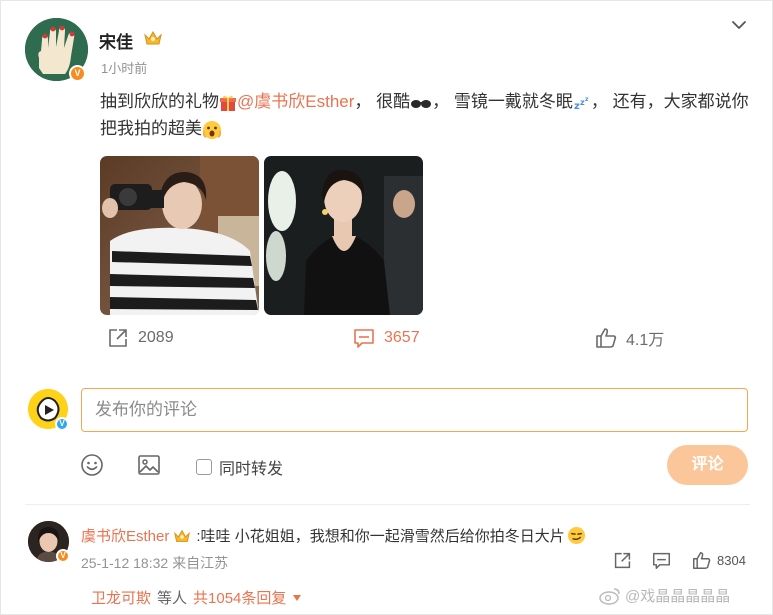 This screenshot has width=773, height=615. What do you see at coordinates (251, 469) in the screenshot?
I see `repost-checkbox-label: 同时转发` at bounding box center [251, 469].